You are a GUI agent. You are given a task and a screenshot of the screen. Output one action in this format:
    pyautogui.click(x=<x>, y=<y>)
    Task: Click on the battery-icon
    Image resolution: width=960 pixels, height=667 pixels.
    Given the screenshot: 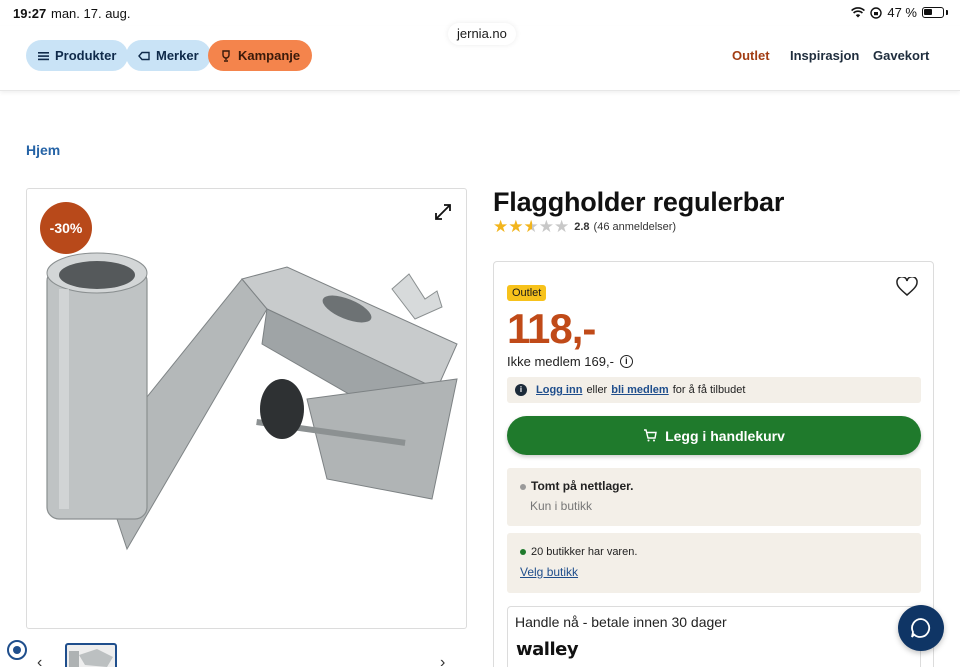 What is the action you would take?
    pyautogui.click(x=933, y=12)
    